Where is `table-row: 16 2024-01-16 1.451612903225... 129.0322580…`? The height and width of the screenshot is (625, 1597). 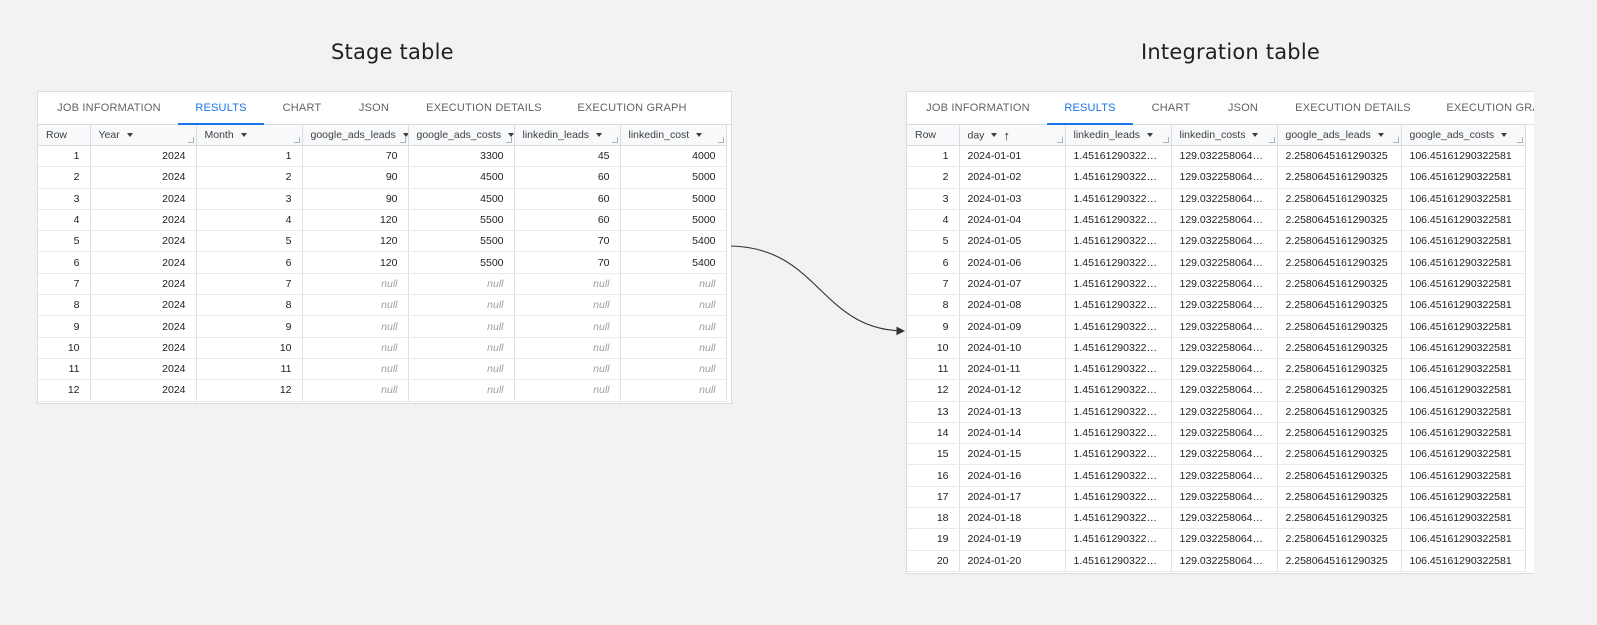 table-row: 16 2024-01-16 1.451612903225... 129.0322580… is located at coordinates (1216, 475).